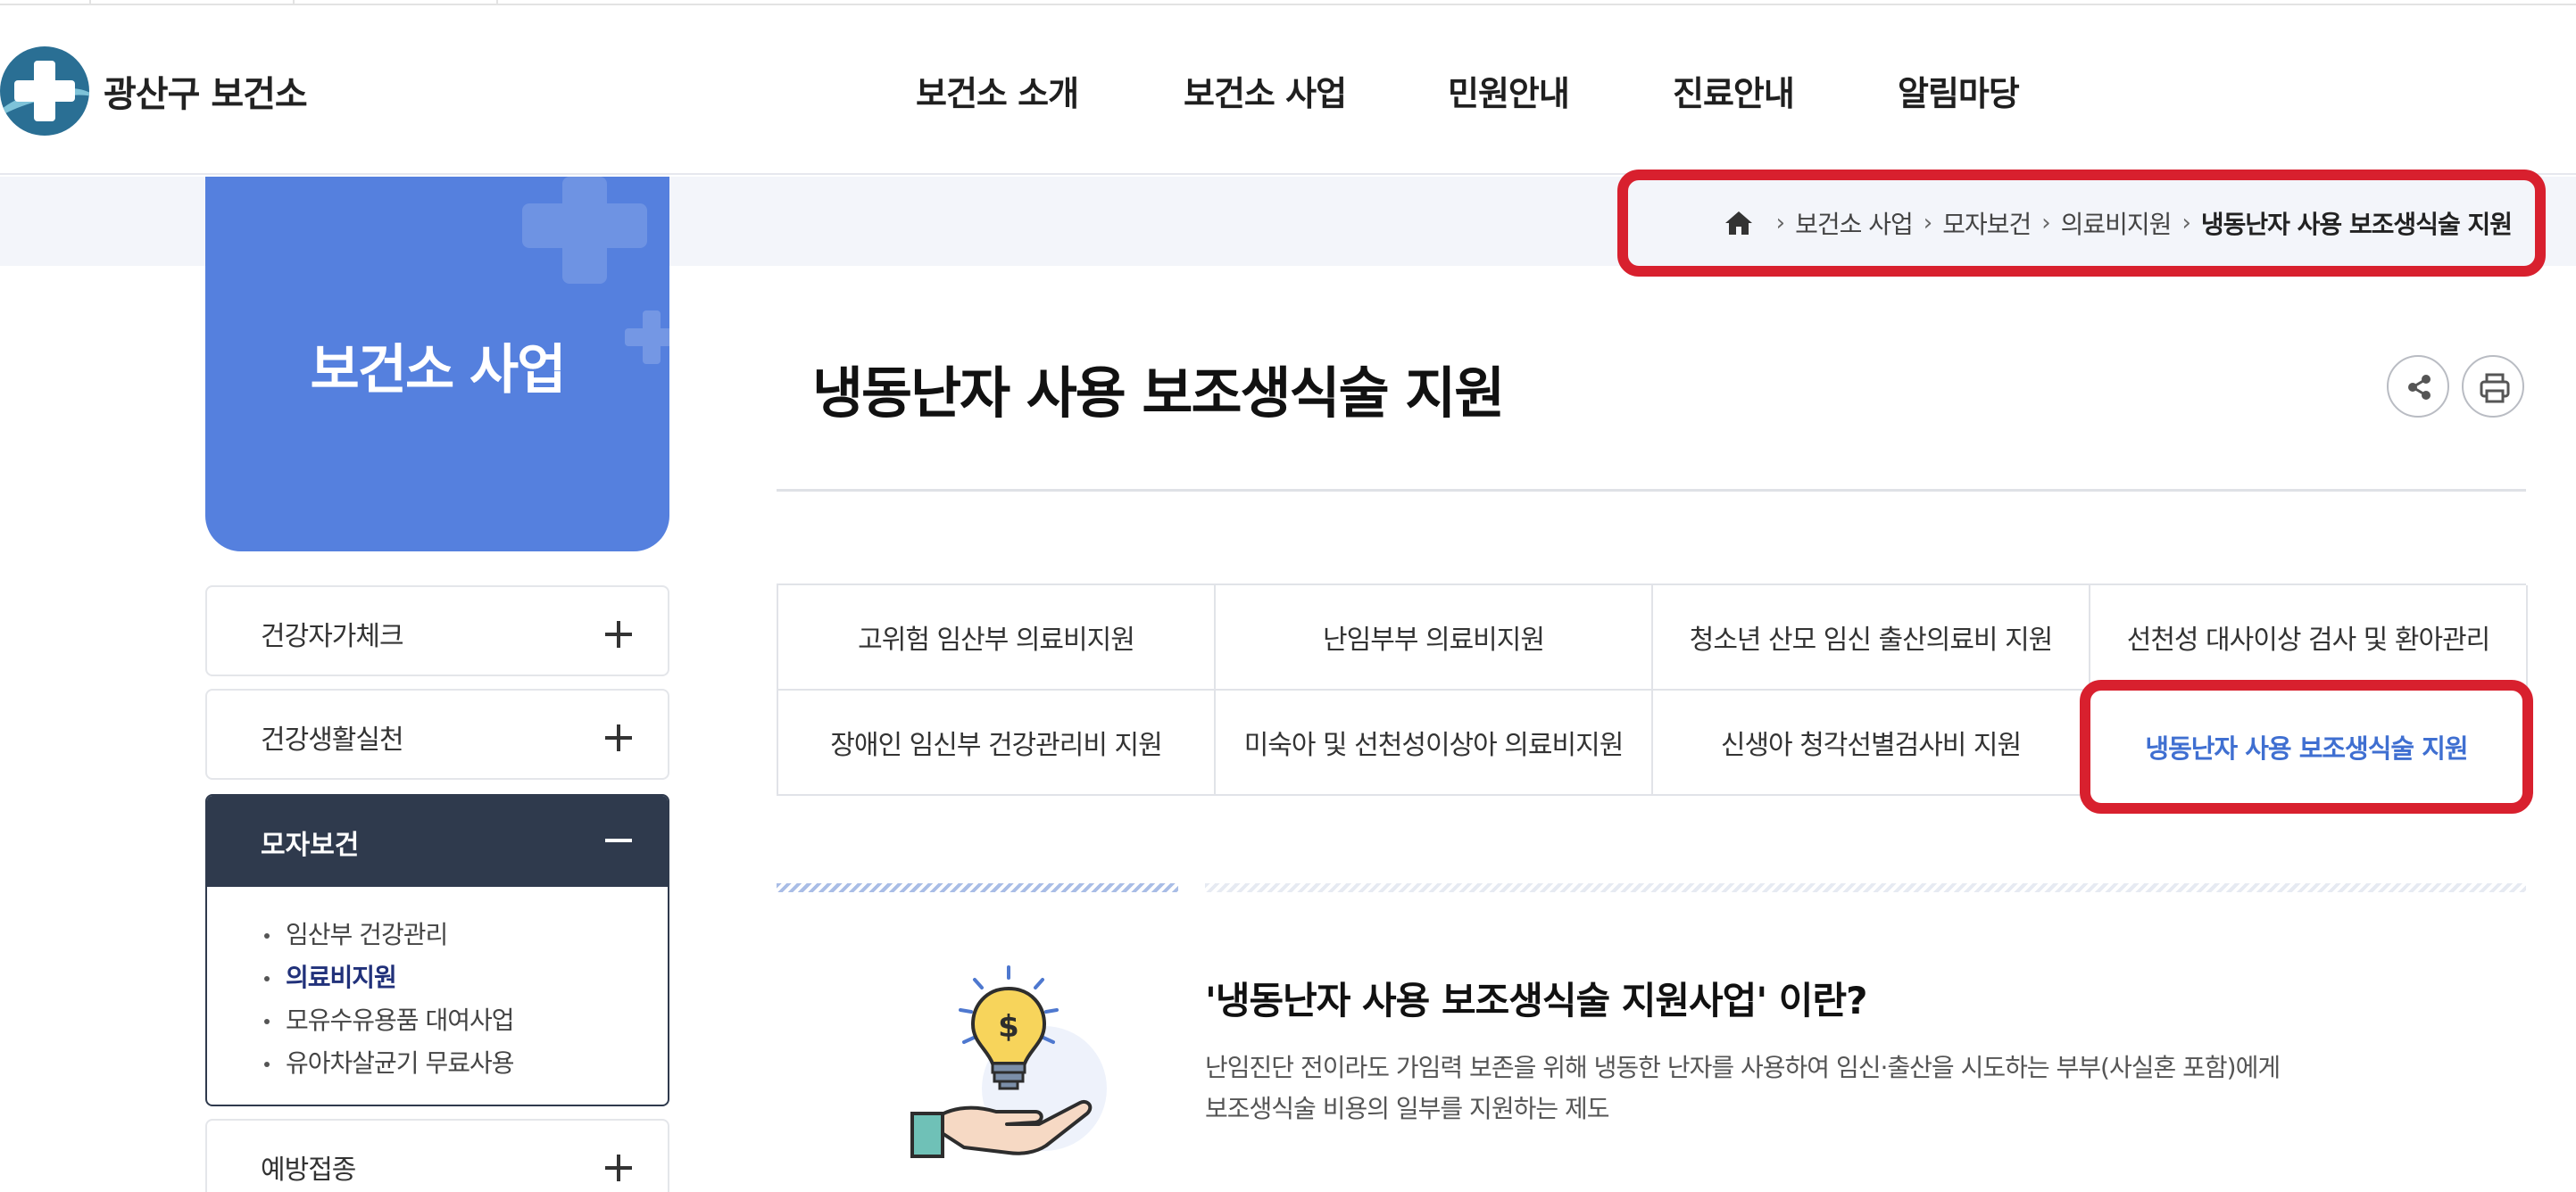 The height and width of the screenshot is (1192, 2576). Describe the element at coordinates (439, 370) in the screenshot. I see `side-title-text: 보건소 사업` at that location.